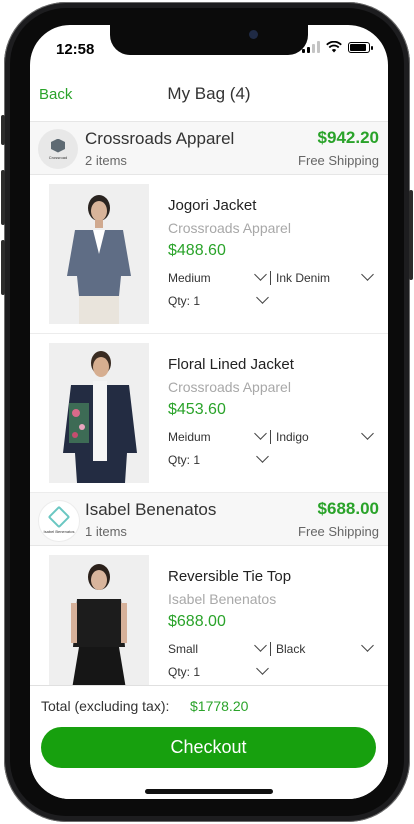 The height and width of the screenshot is (824, 414). Describe the element at coordinates (75, 49) in the screenshot. I see `status-time: 12:58` at that location.